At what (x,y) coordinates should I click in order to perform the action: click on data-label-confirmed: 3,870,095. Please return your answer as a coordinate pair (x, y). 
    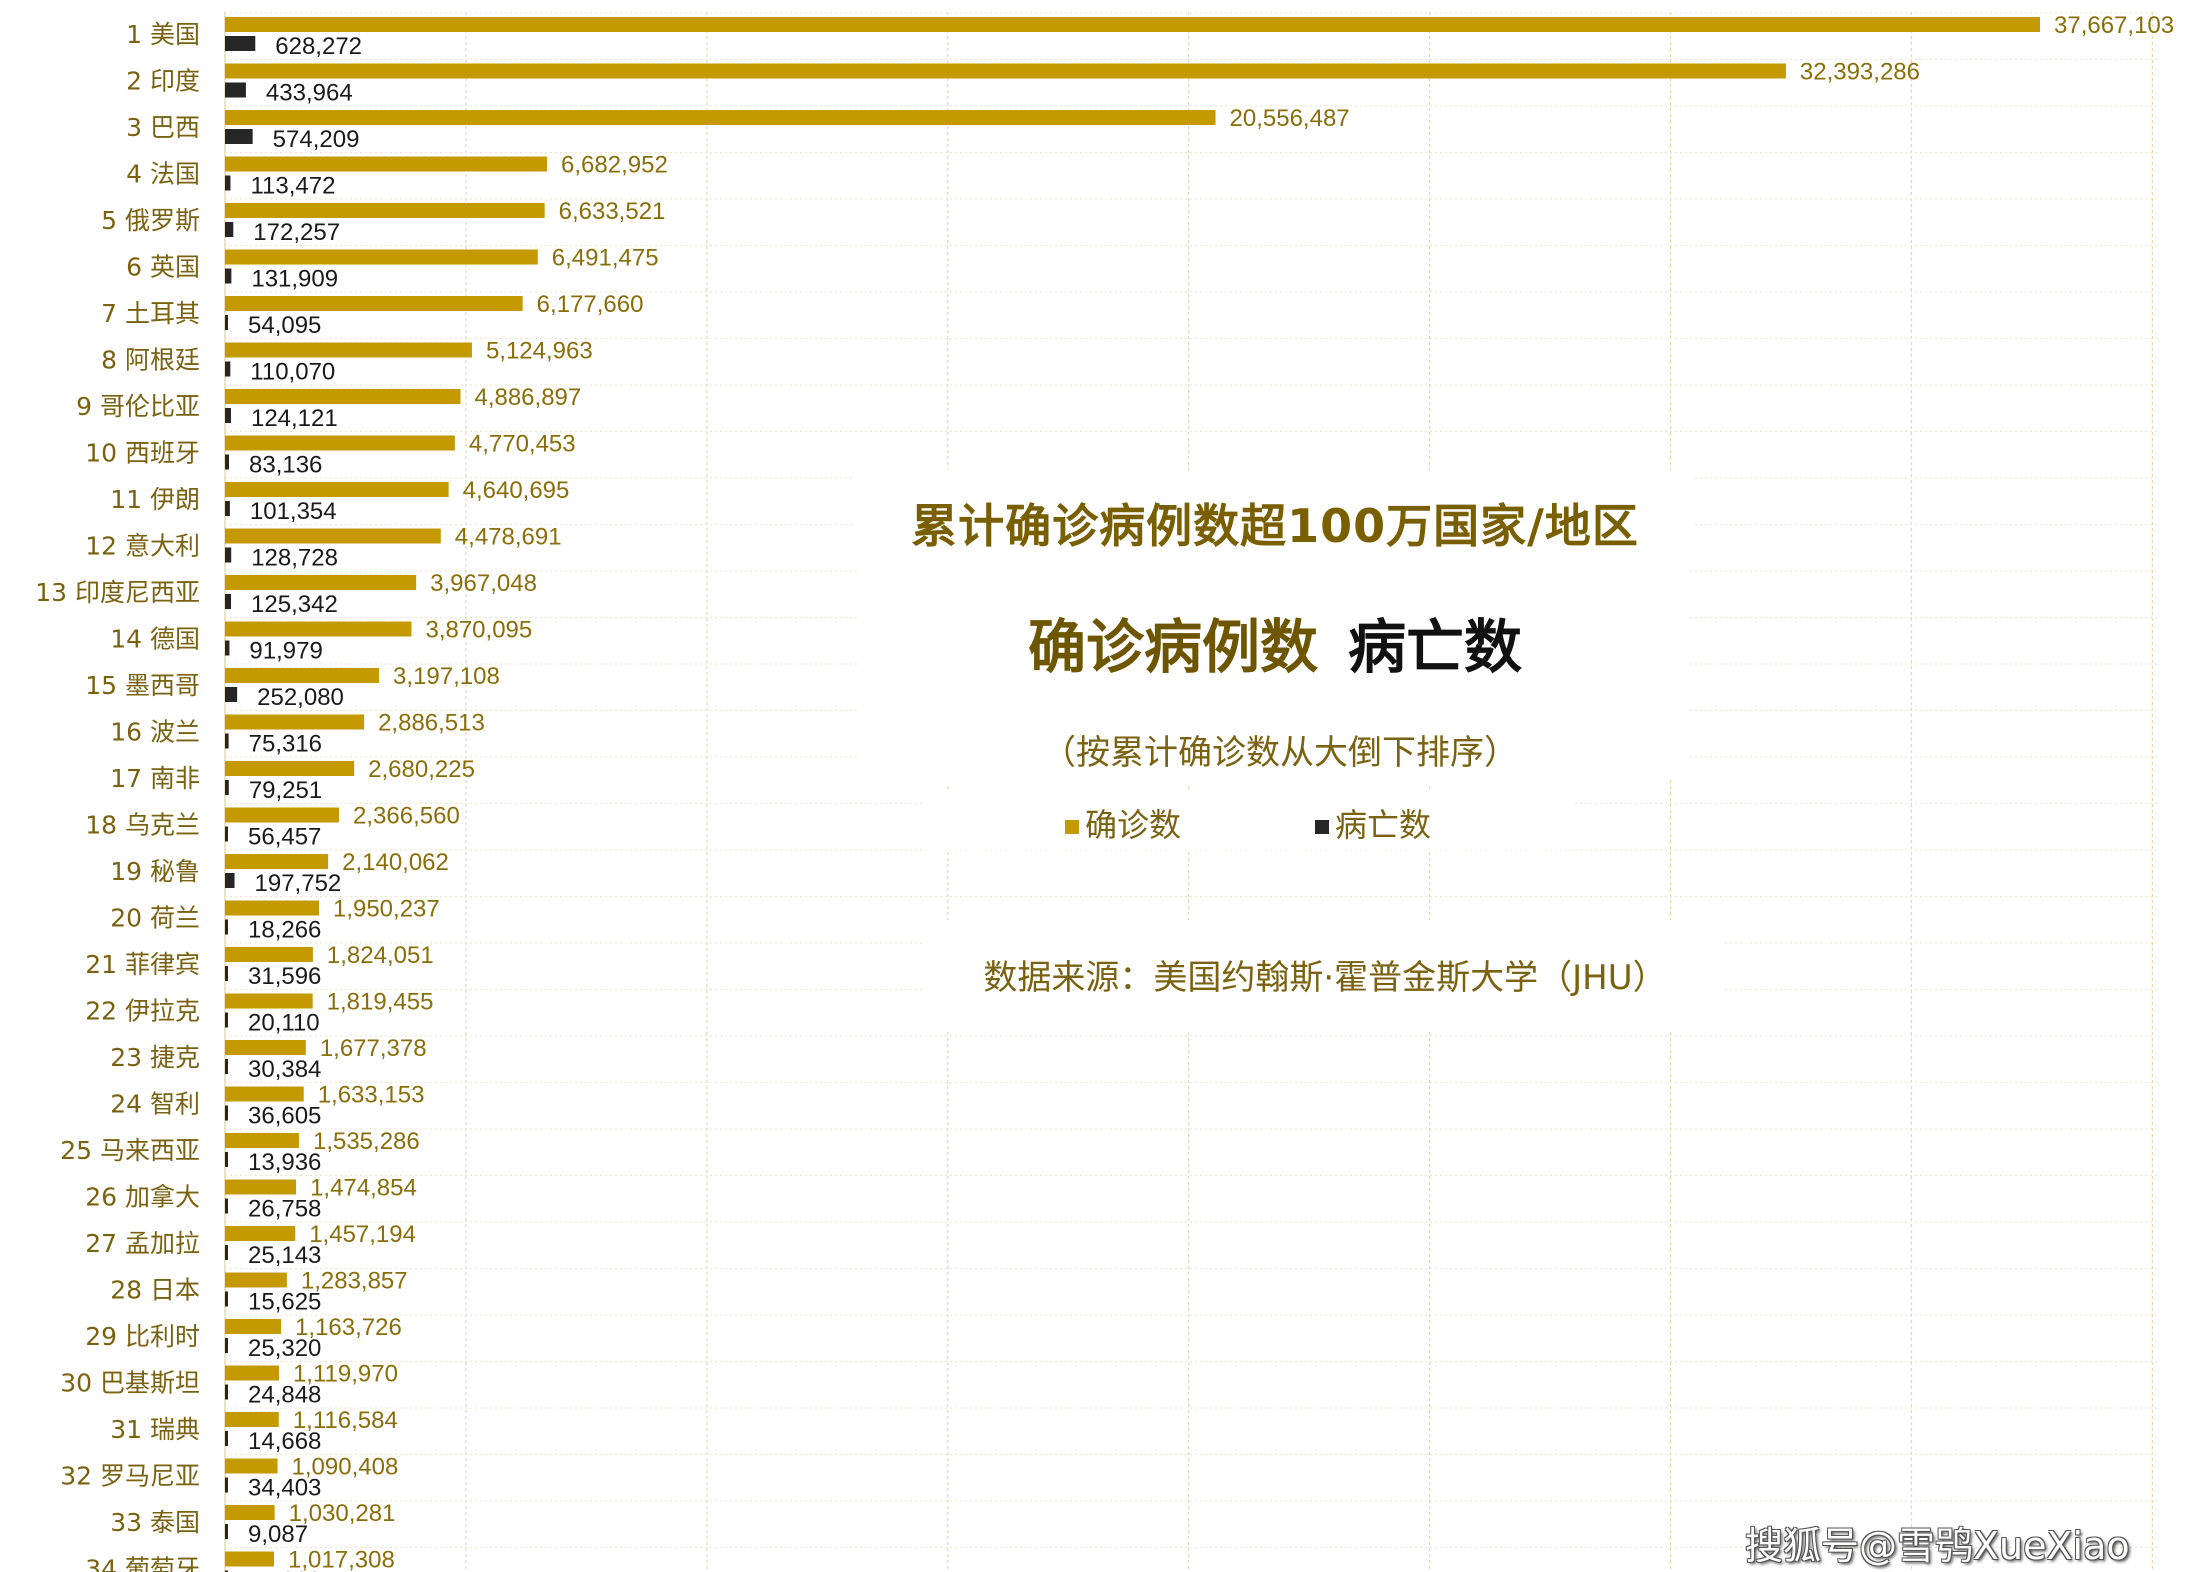
    Looking at the image, I should click on (478, 630).